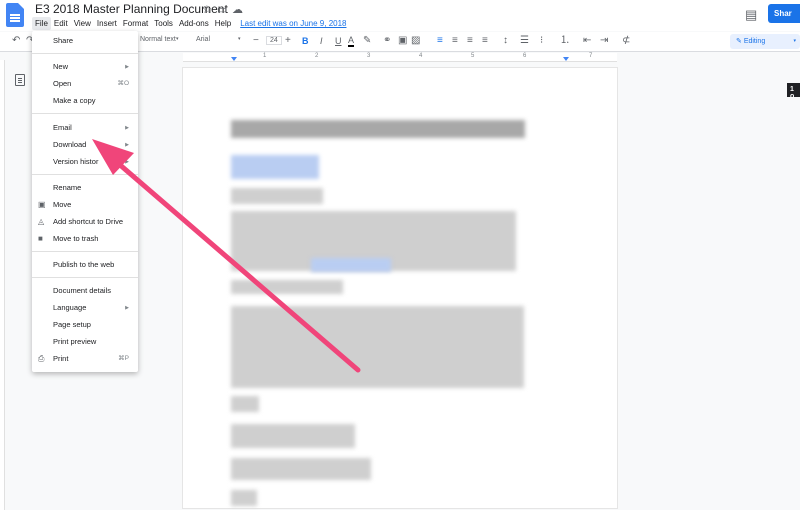 This screenshot has height=510, width=800. Describe the element at coordinates (237, 9) in the screenshot. I see `cloud-icon: ☁` at that location.